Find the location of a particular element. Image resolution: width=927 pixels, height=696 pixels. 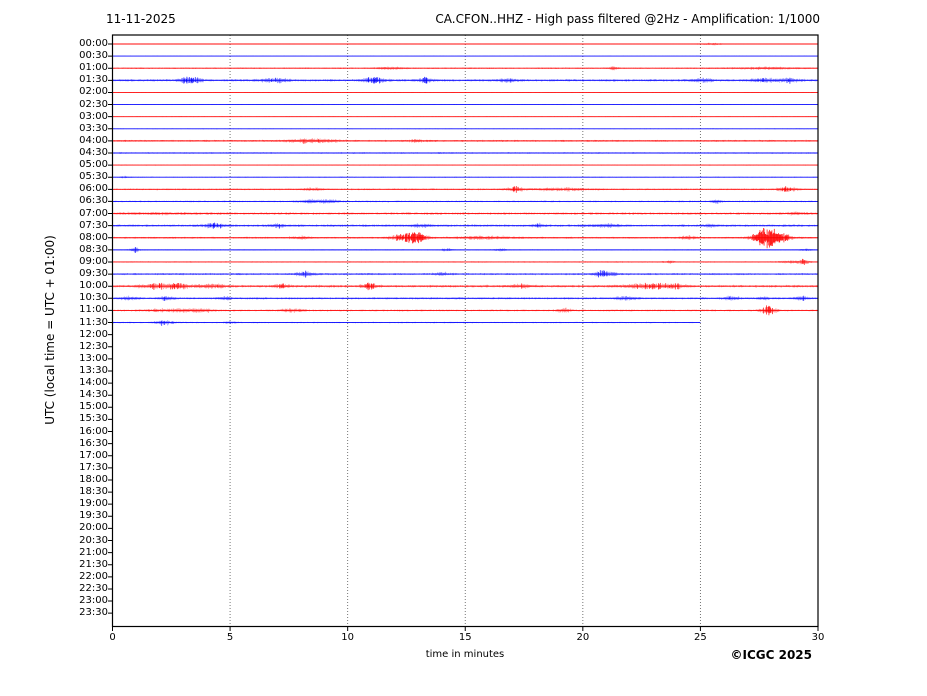

y-tick-label: 10:00 is located at coordinates (93, 286).